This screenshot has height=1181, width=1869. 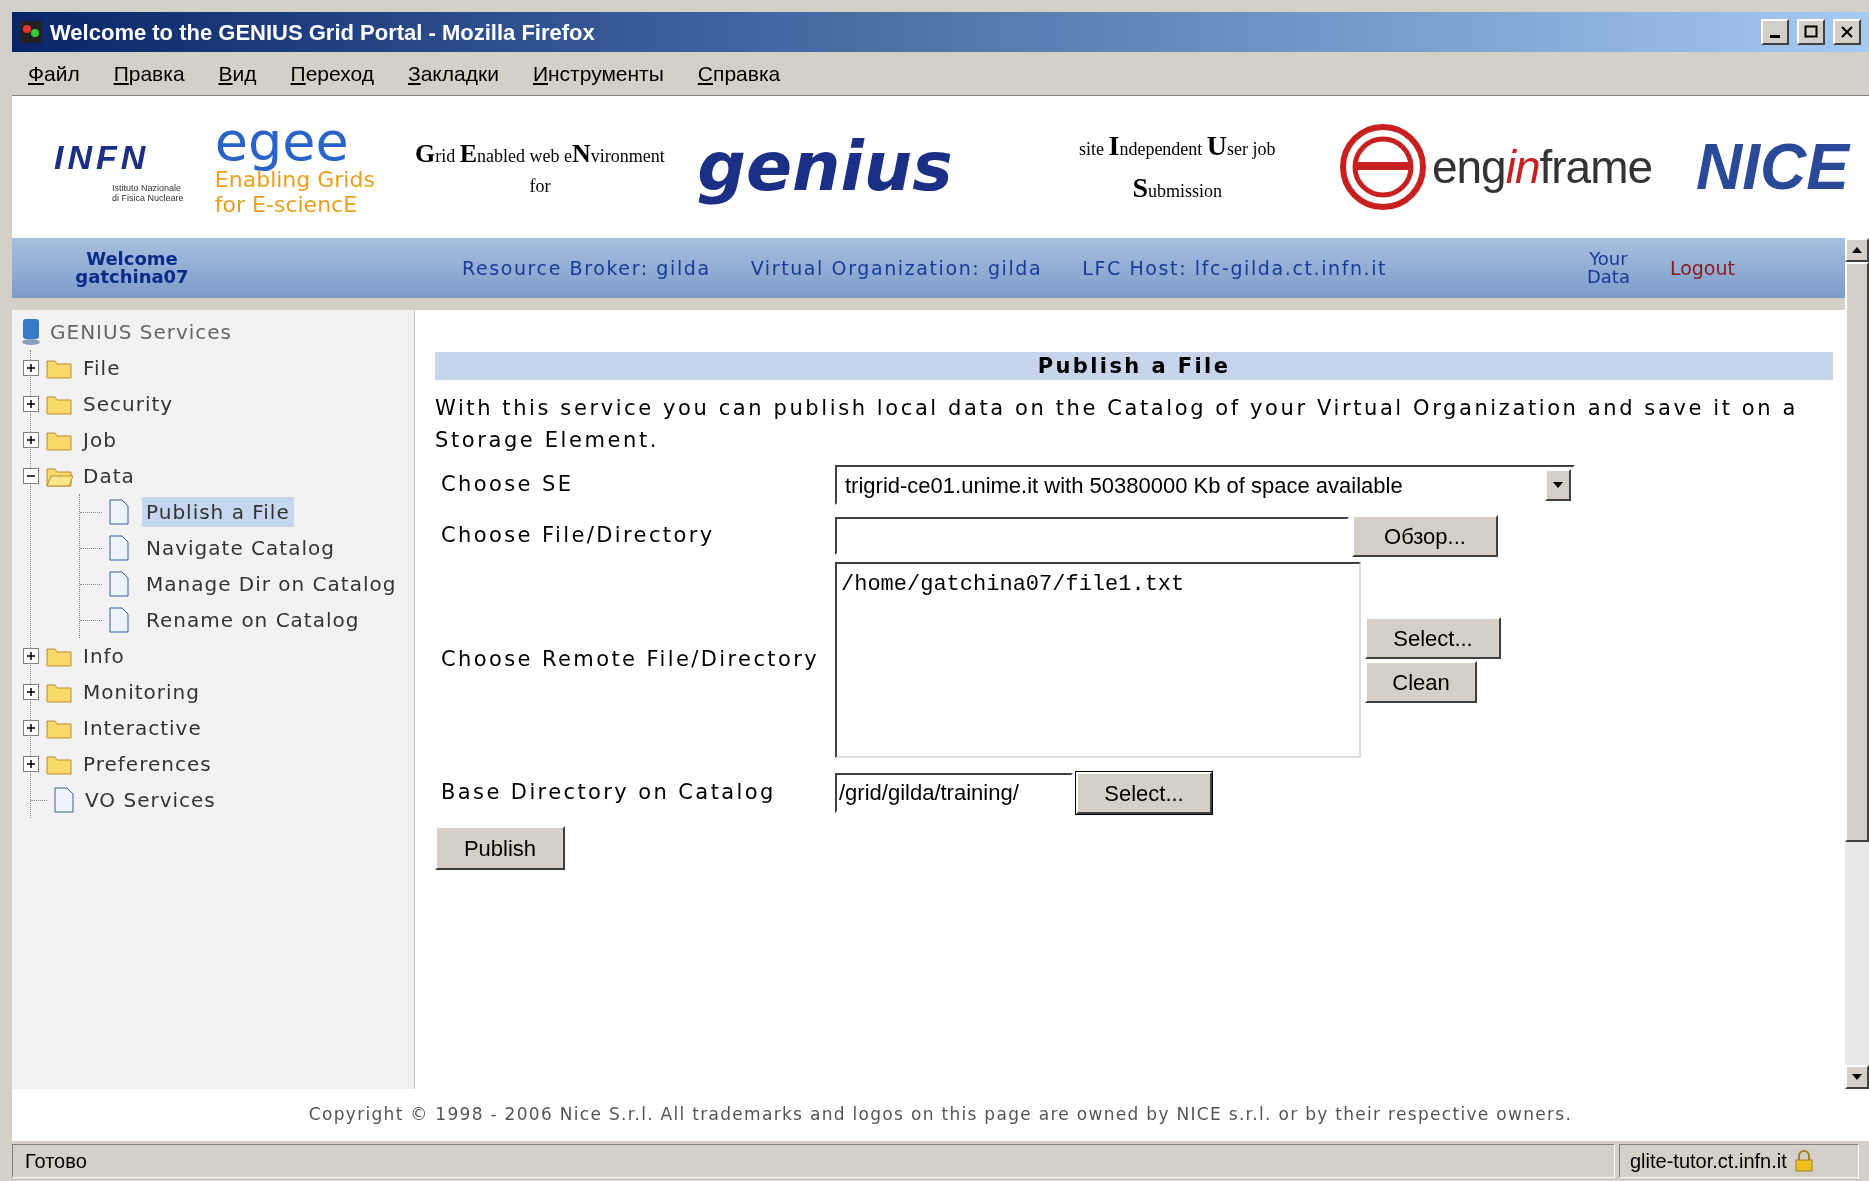 I want to click on menu-item: Файл, so click(x=54, y=73).